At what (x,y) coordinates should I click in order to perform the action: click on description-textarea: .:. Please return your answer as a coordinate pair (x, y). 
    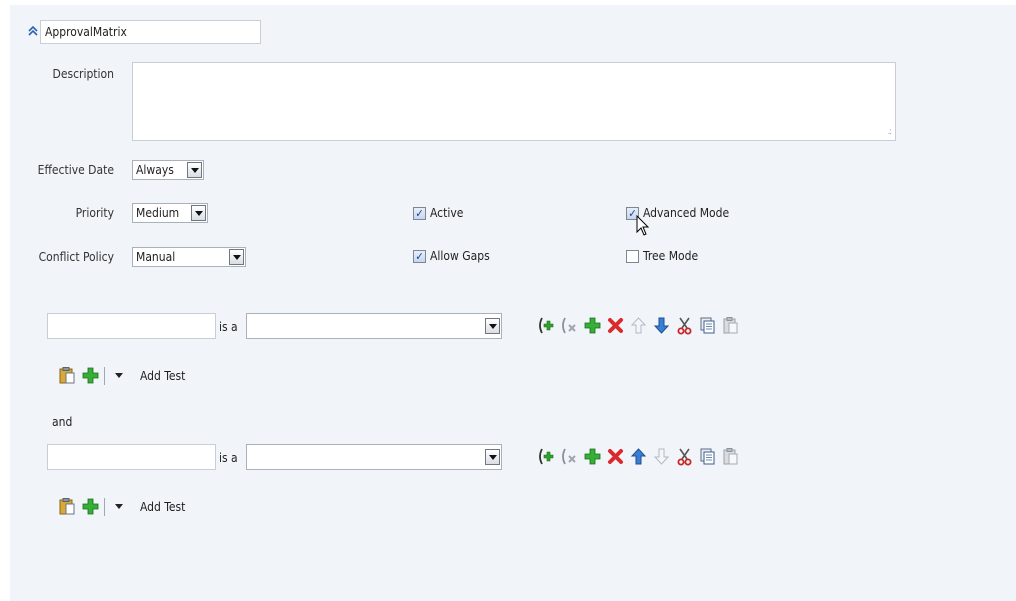
    Looking at the image, I should click on (514, 101).